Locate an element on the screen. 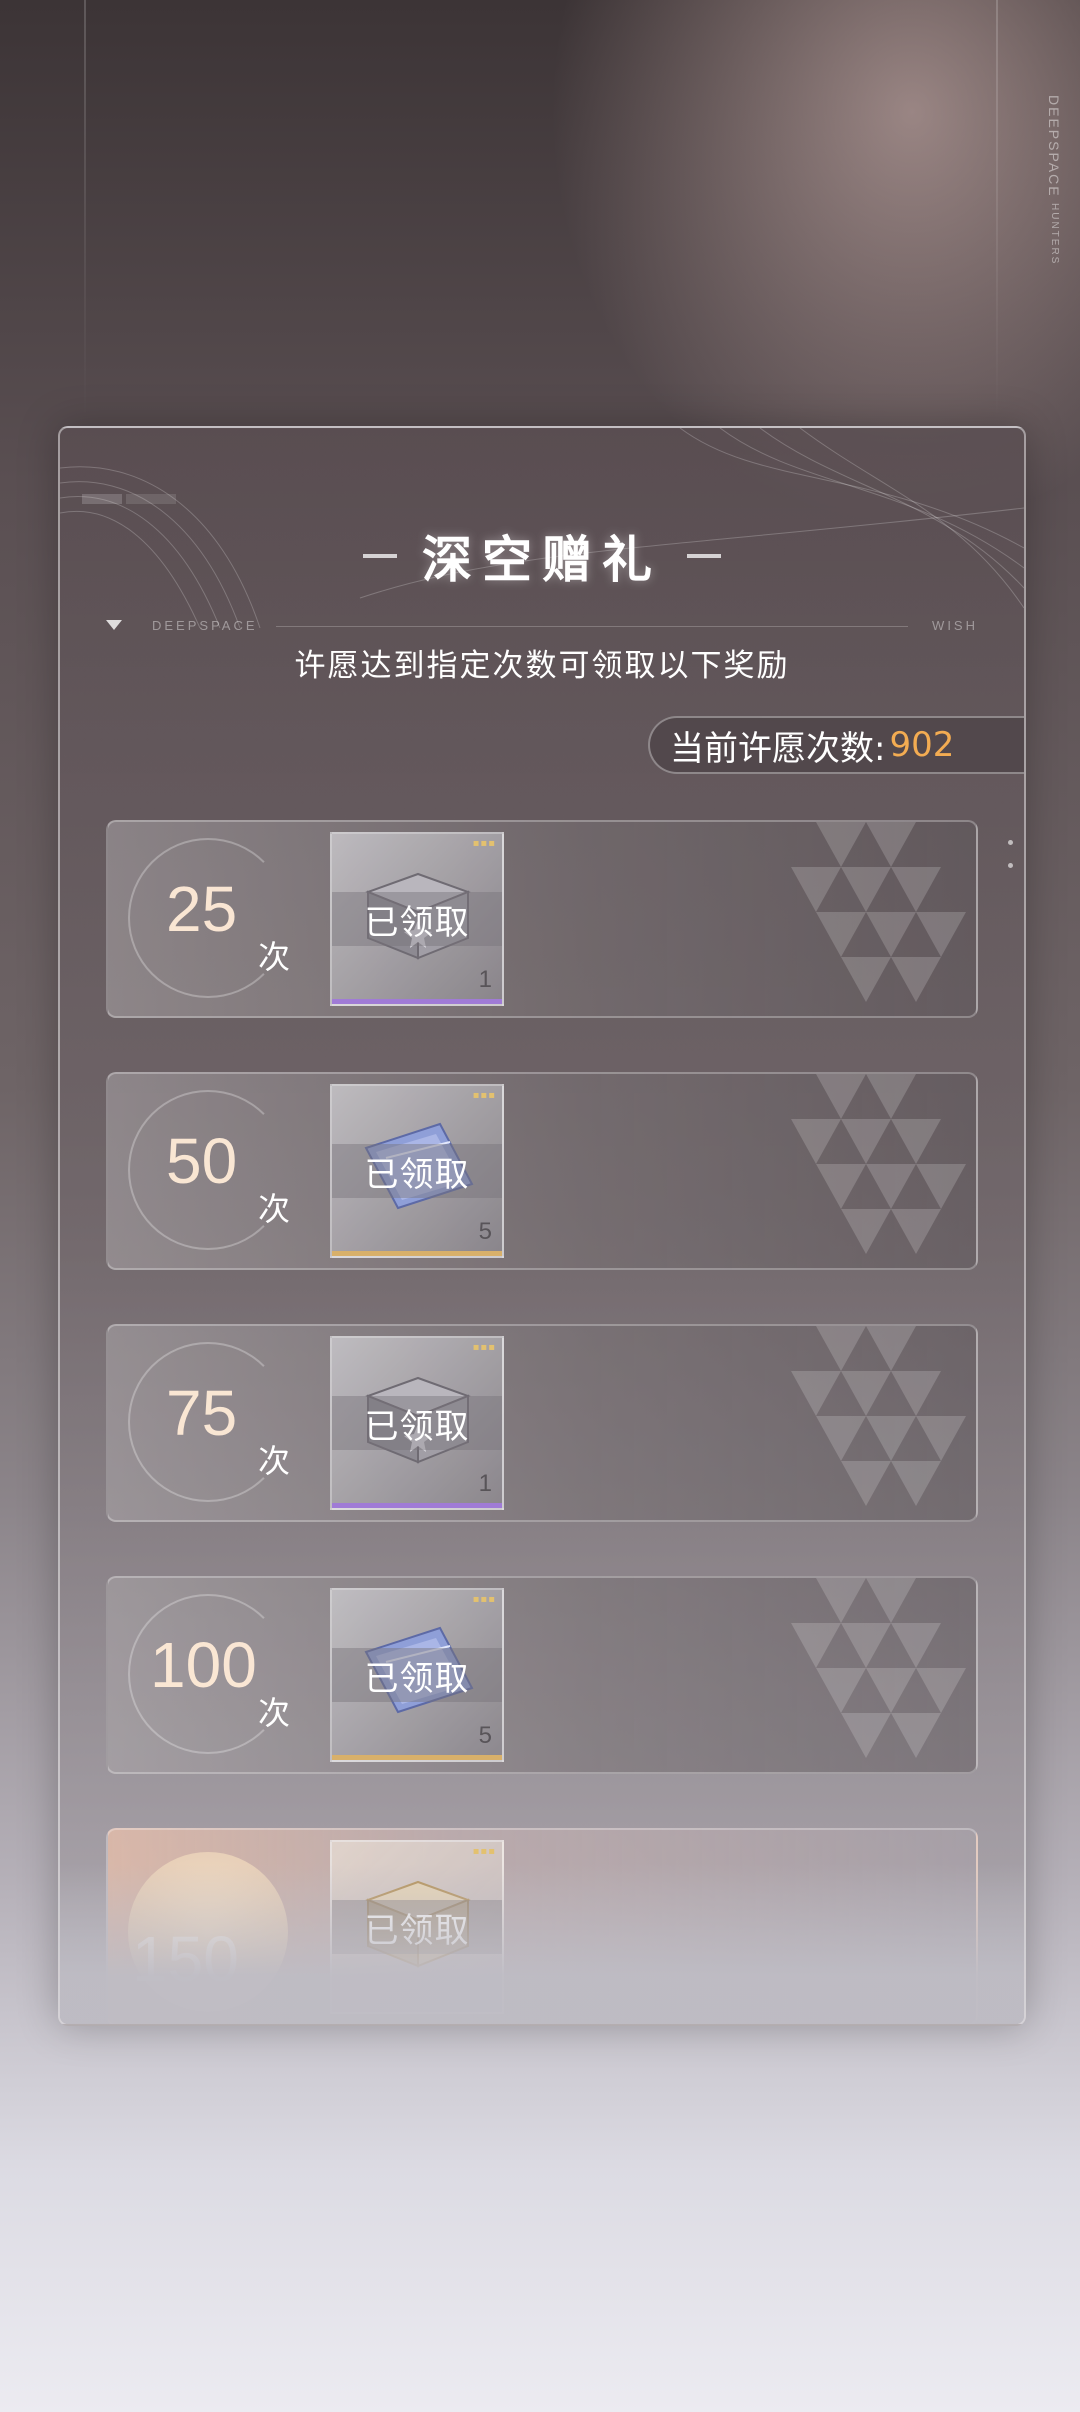  reward-card: 100 次 ▪▪▪ 已领取 5 is located at coordinates (542, 1675).